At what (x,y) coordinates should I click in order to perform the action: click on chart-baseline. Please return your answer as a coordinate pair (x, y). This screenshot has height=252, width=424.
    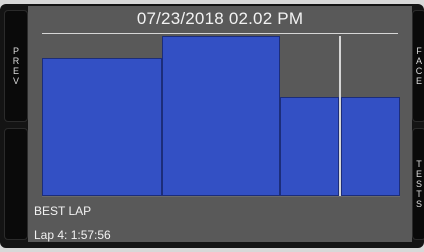
    Looking at the image, I should click on (221, 196).